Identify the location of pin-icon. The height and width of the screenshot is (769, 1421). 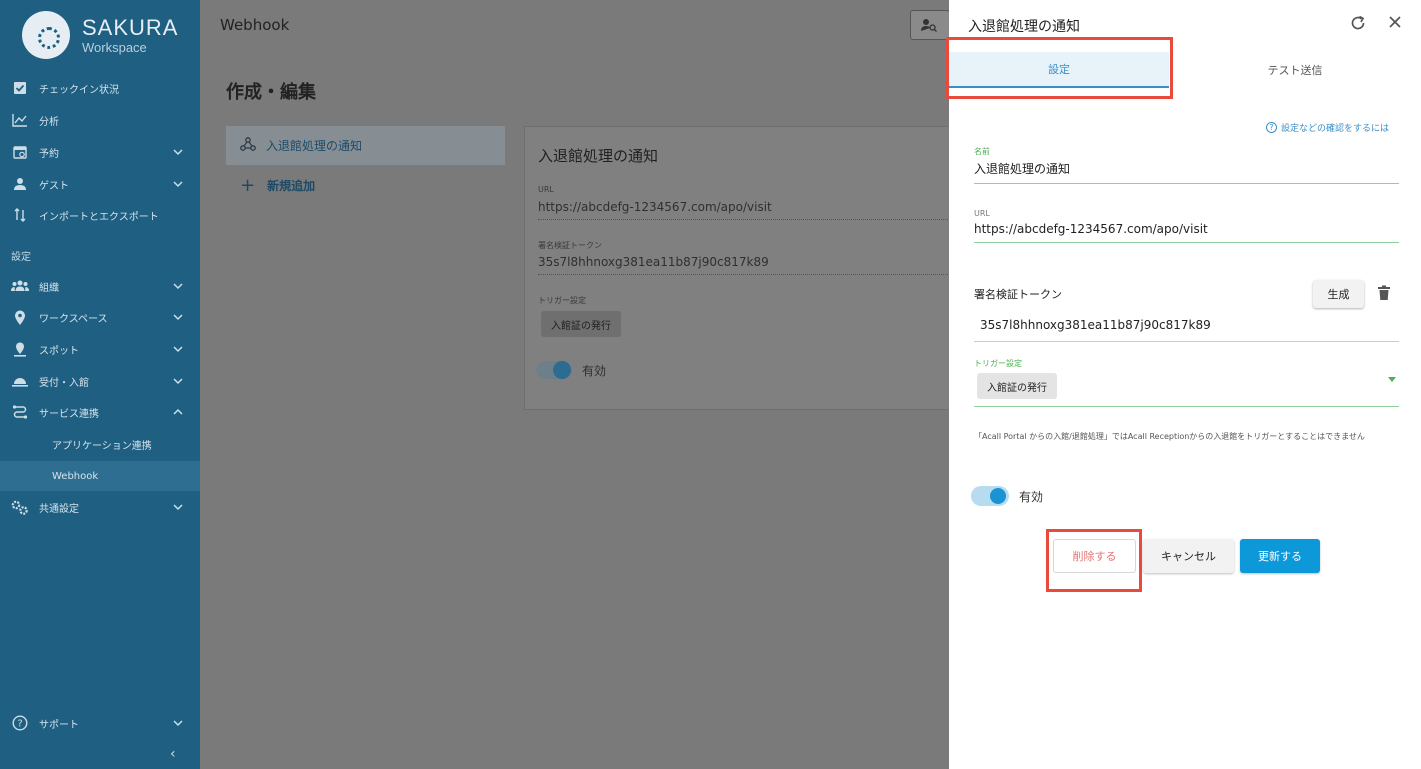
(20, 317).